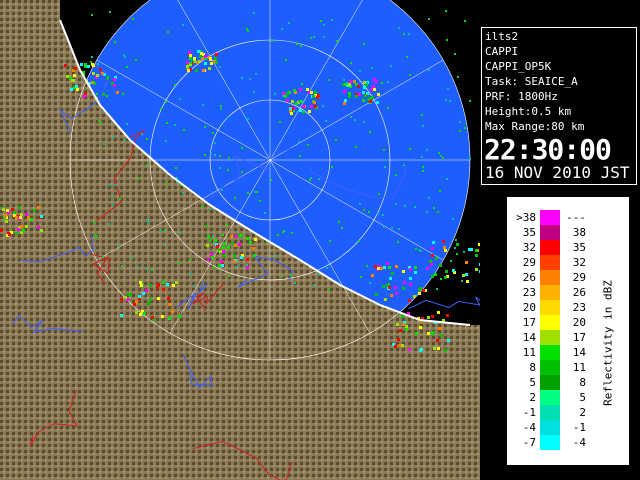 This screenshot has height=480, width=640. Describe the element at coordinates (579, 232) in the screenshot. I see `legend-upper-bound: 38` at that location.